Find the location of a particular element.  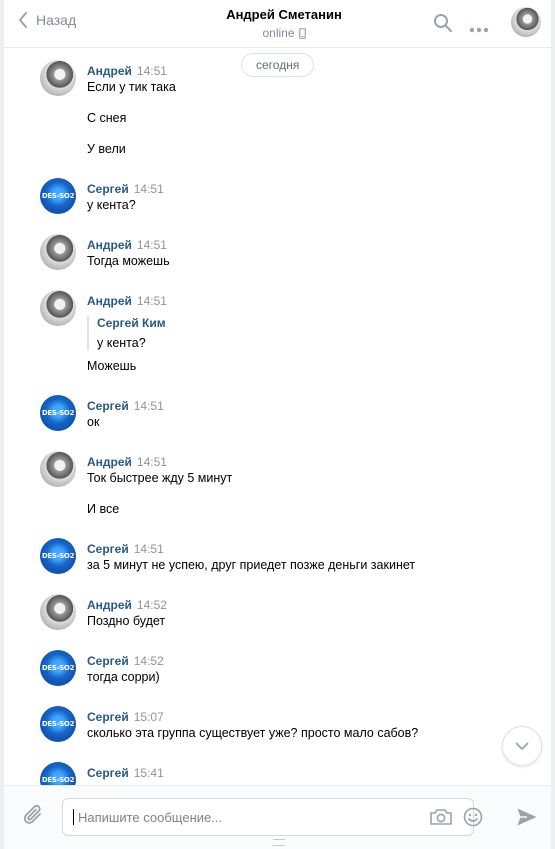

chevron-down-icon is located at coordinates (522, 746).